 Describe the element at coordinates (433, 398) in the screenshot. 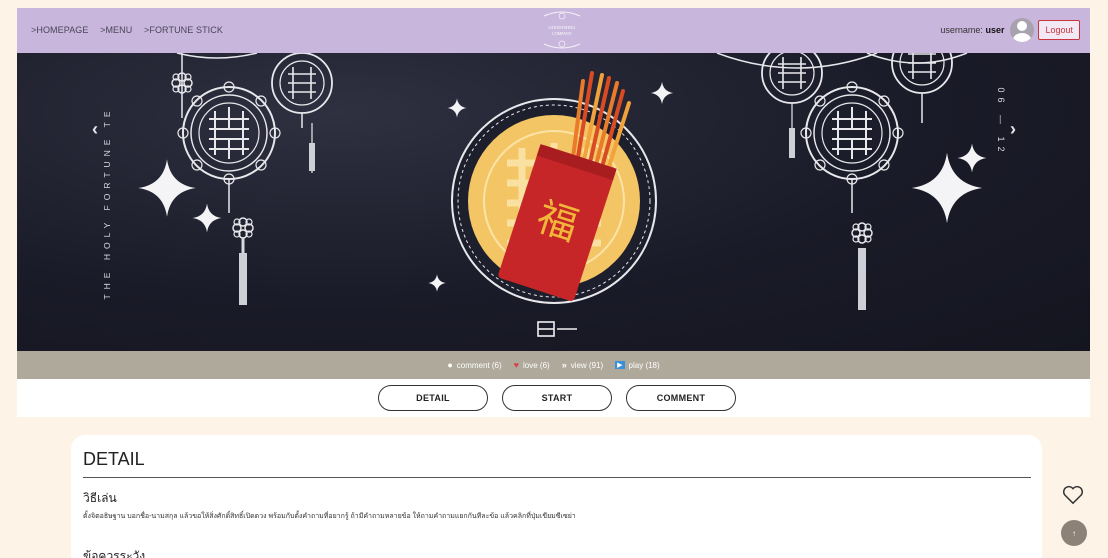

I see `tab-detail: DETAIL` at that location.